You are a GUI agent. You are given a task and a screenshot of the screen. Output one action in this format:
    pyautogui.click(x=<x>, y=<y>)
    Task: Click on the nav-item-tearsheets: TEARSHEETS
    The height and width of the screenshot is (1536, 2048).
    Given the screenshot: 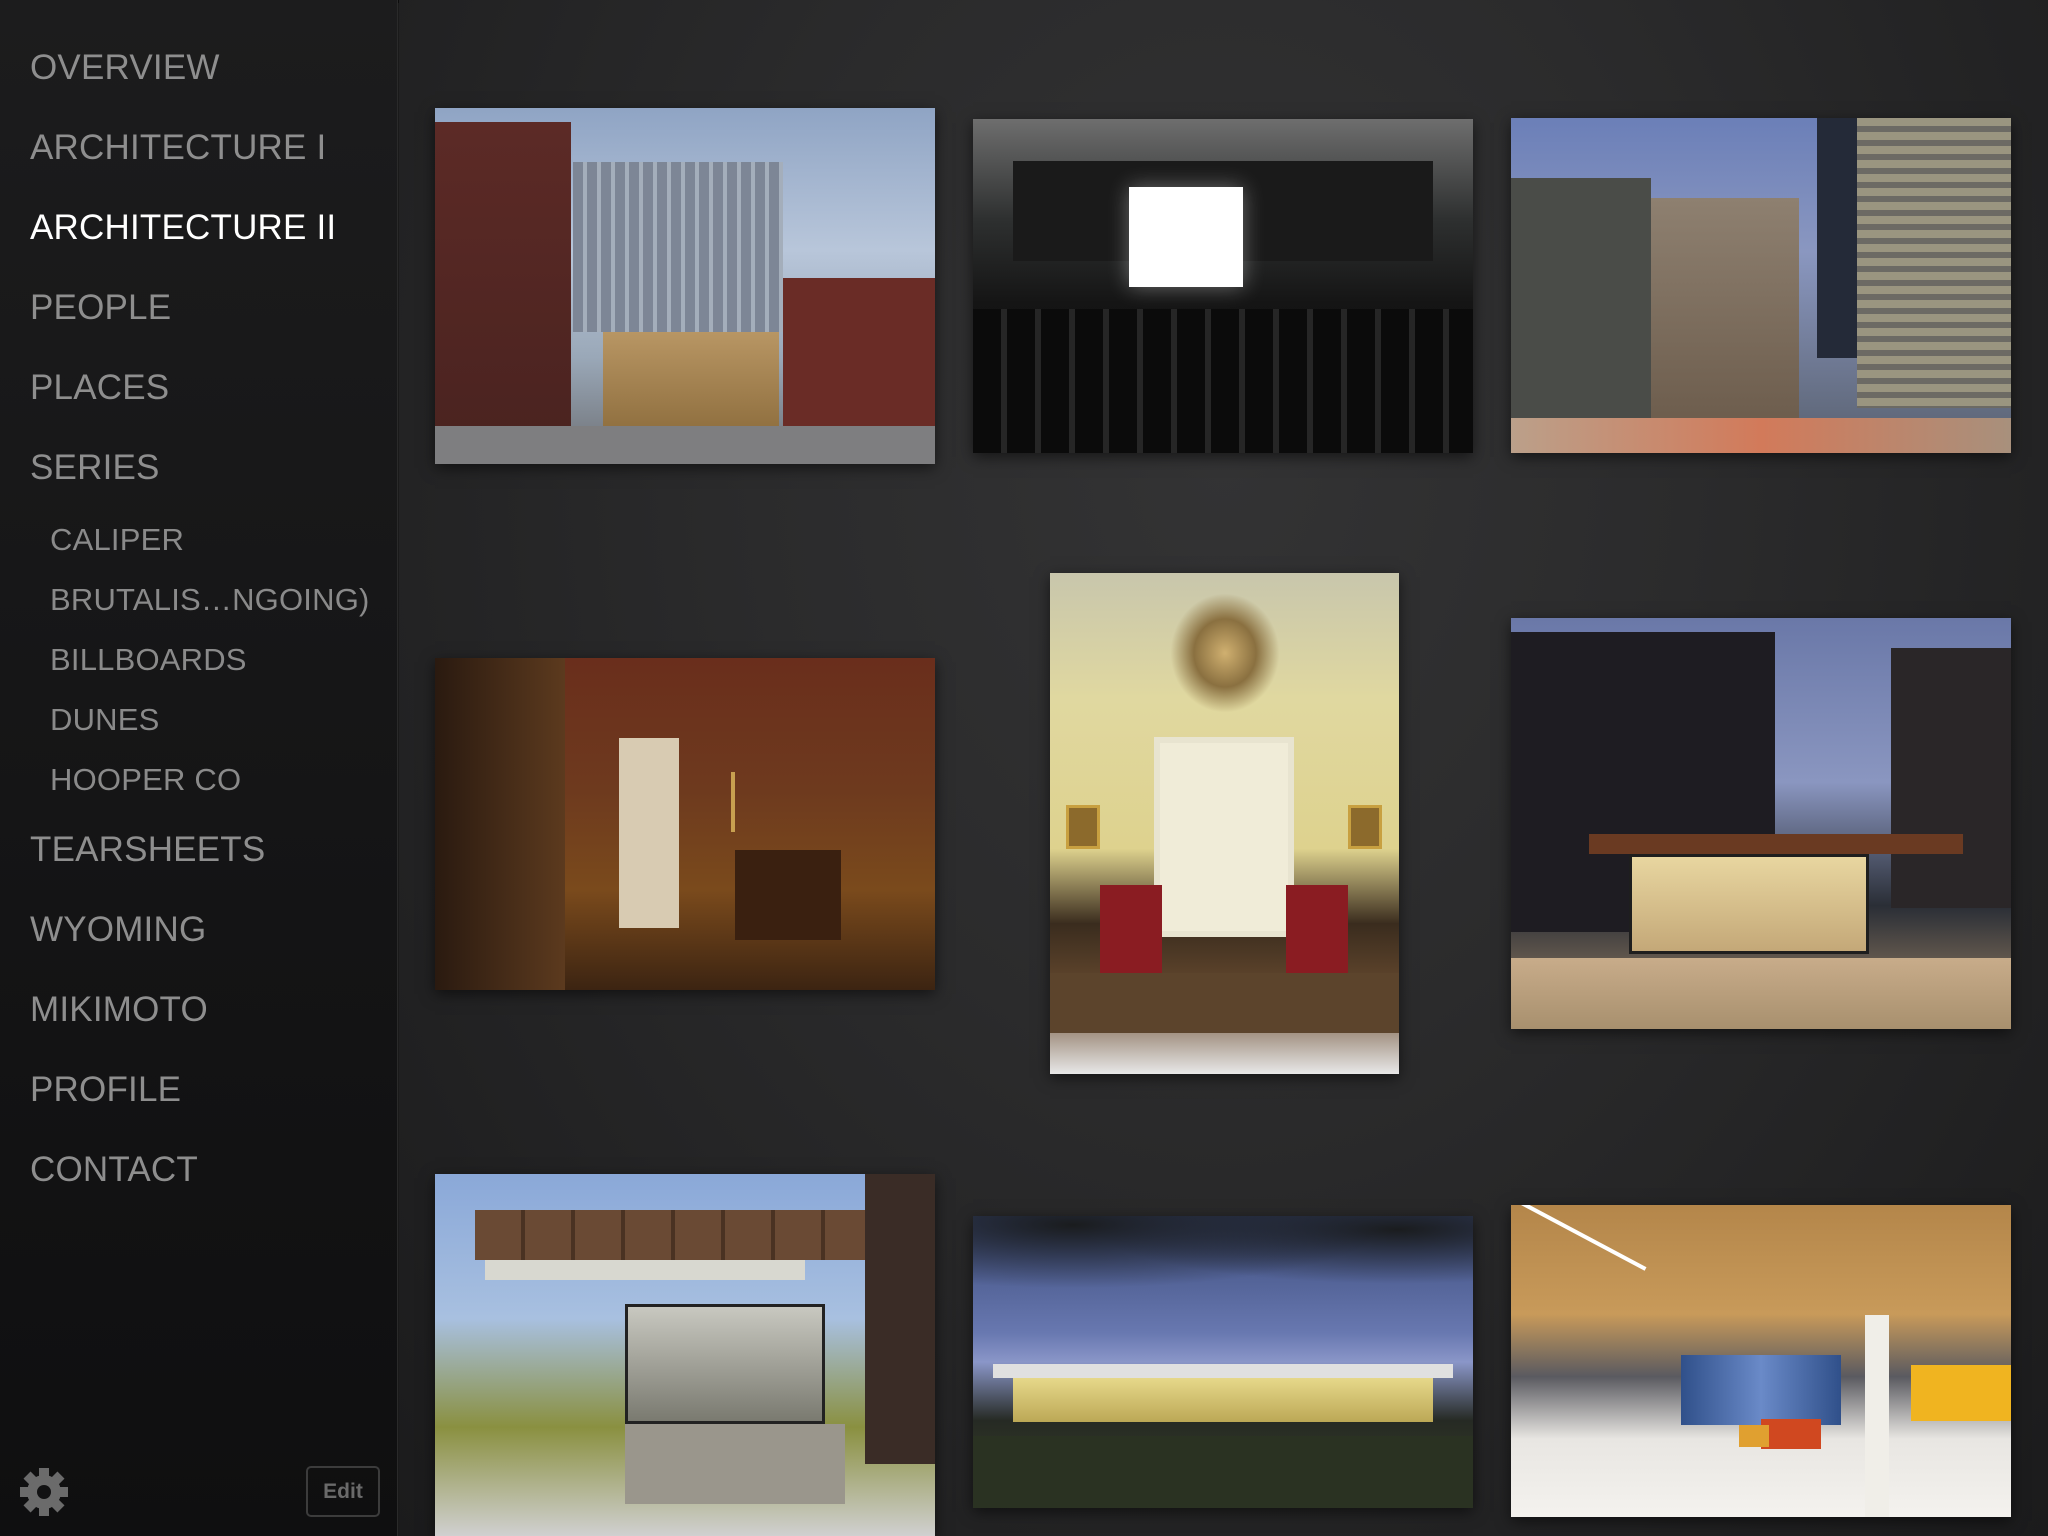 What is the action you would take?
    pyautogui.click(x=147, y=850)
    